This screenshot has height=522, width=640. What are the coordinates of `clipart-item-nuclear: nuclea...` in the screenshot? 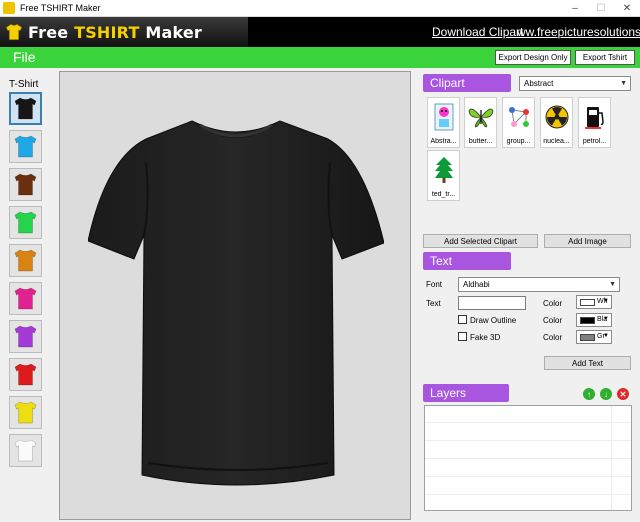 It's located at (556, 122).